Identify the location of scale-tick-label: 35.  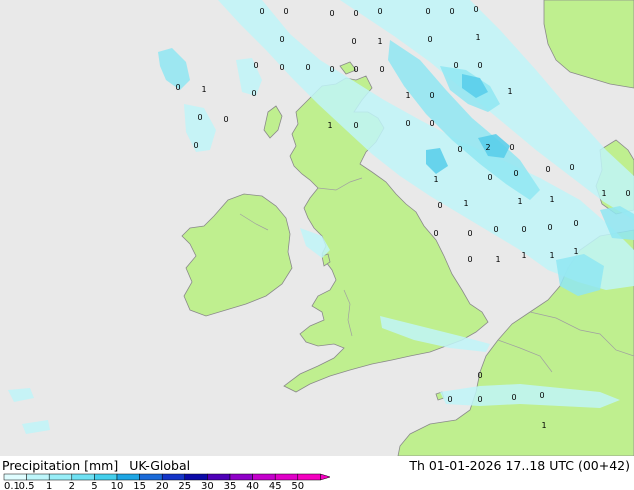
(230, 485).